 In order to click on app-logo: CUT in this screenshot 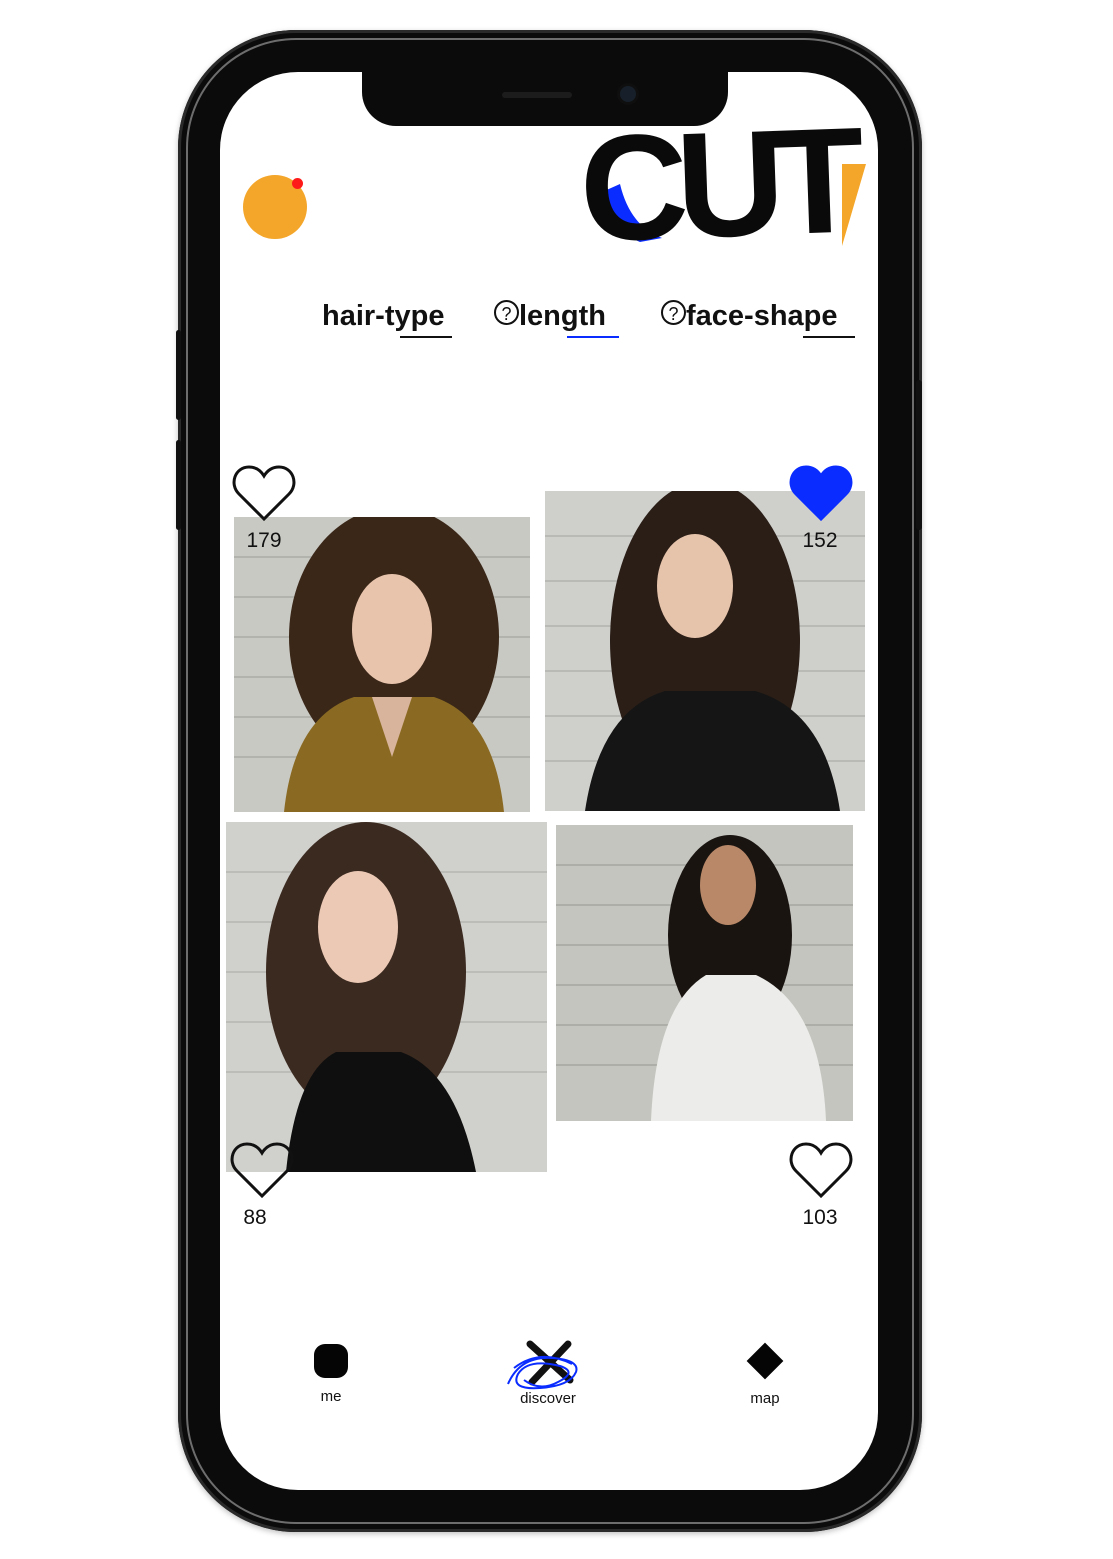, I will do `click(723, 185)`.